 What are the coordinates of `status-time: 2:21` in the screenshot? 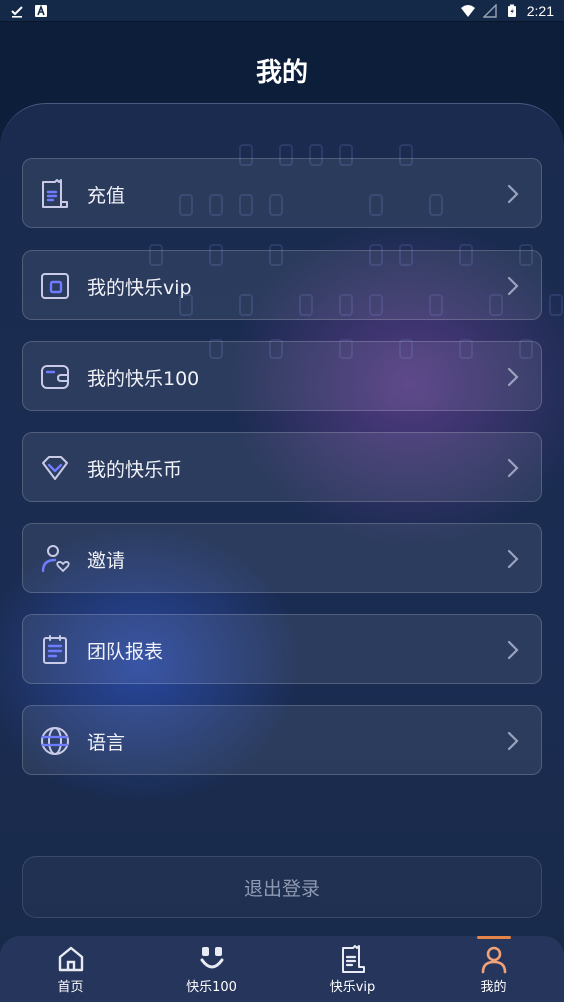 It's located at (540, 10).